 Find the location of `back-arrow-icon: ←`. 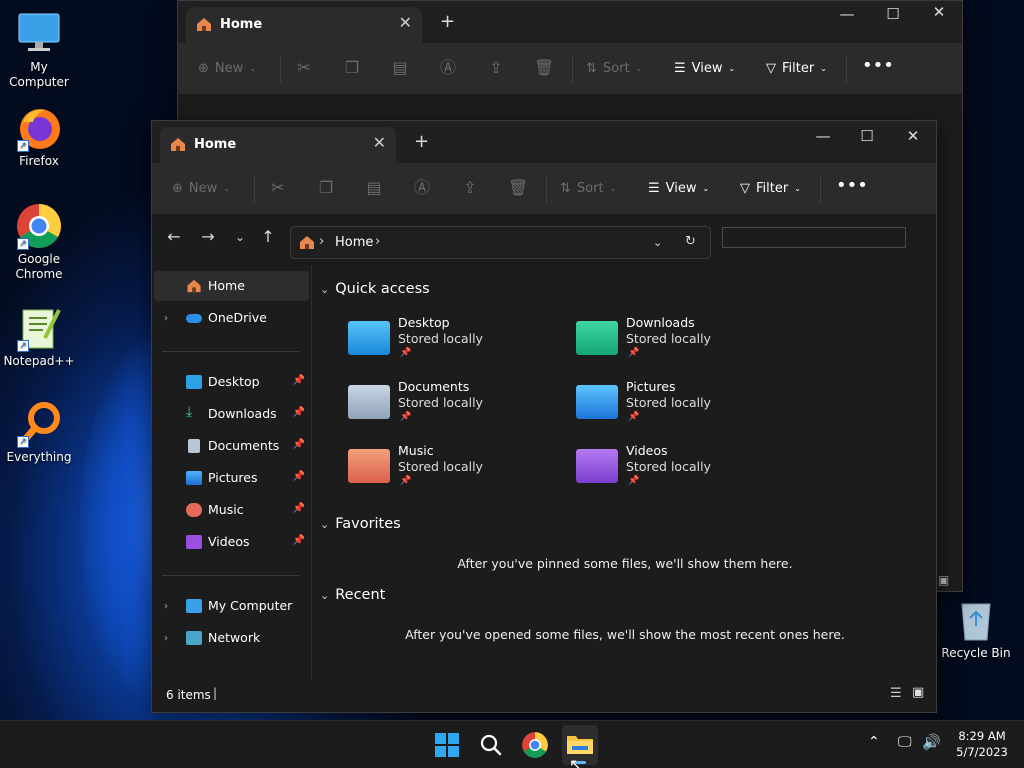

back-arrow-icon: ← is located at coordinates (174, 236).